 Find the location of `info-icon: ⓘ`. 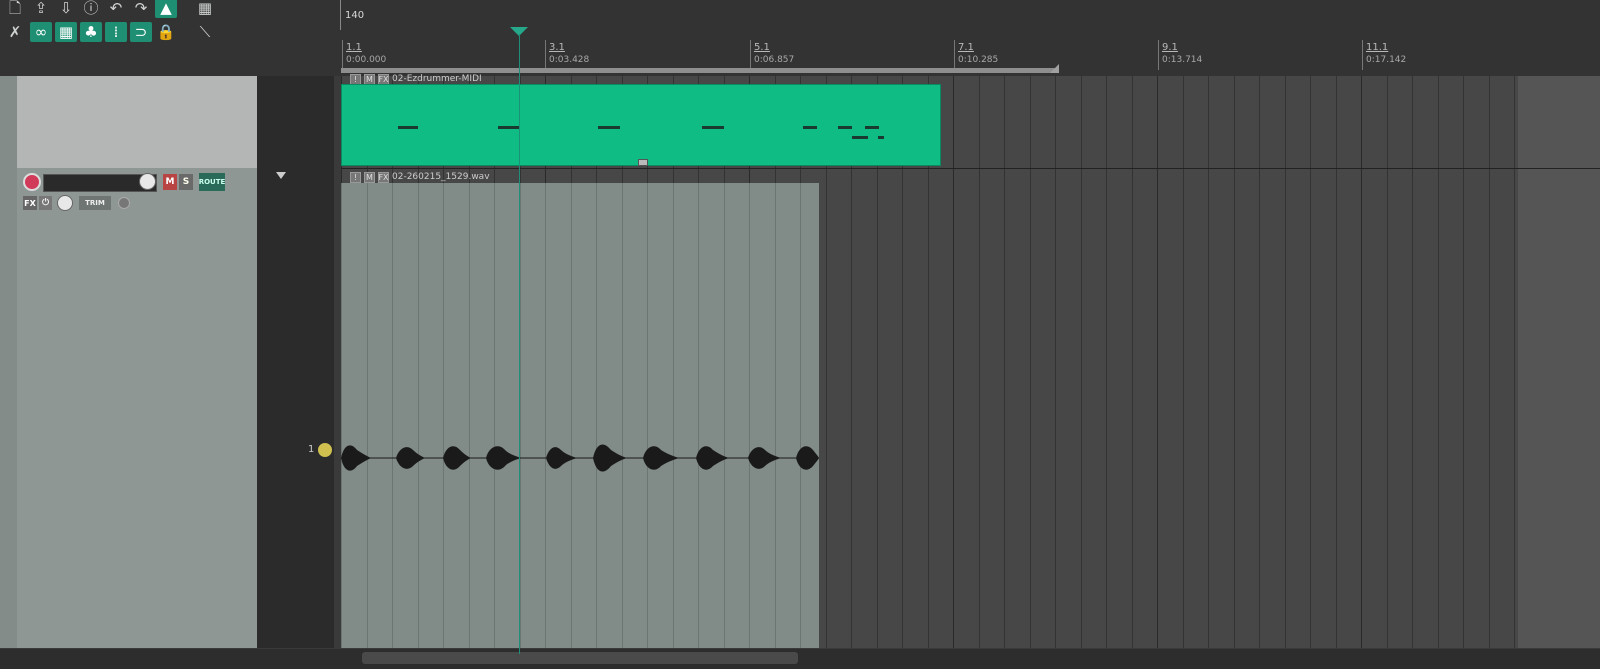

info-icon: ⓘ is located at coordinates (91, 9).